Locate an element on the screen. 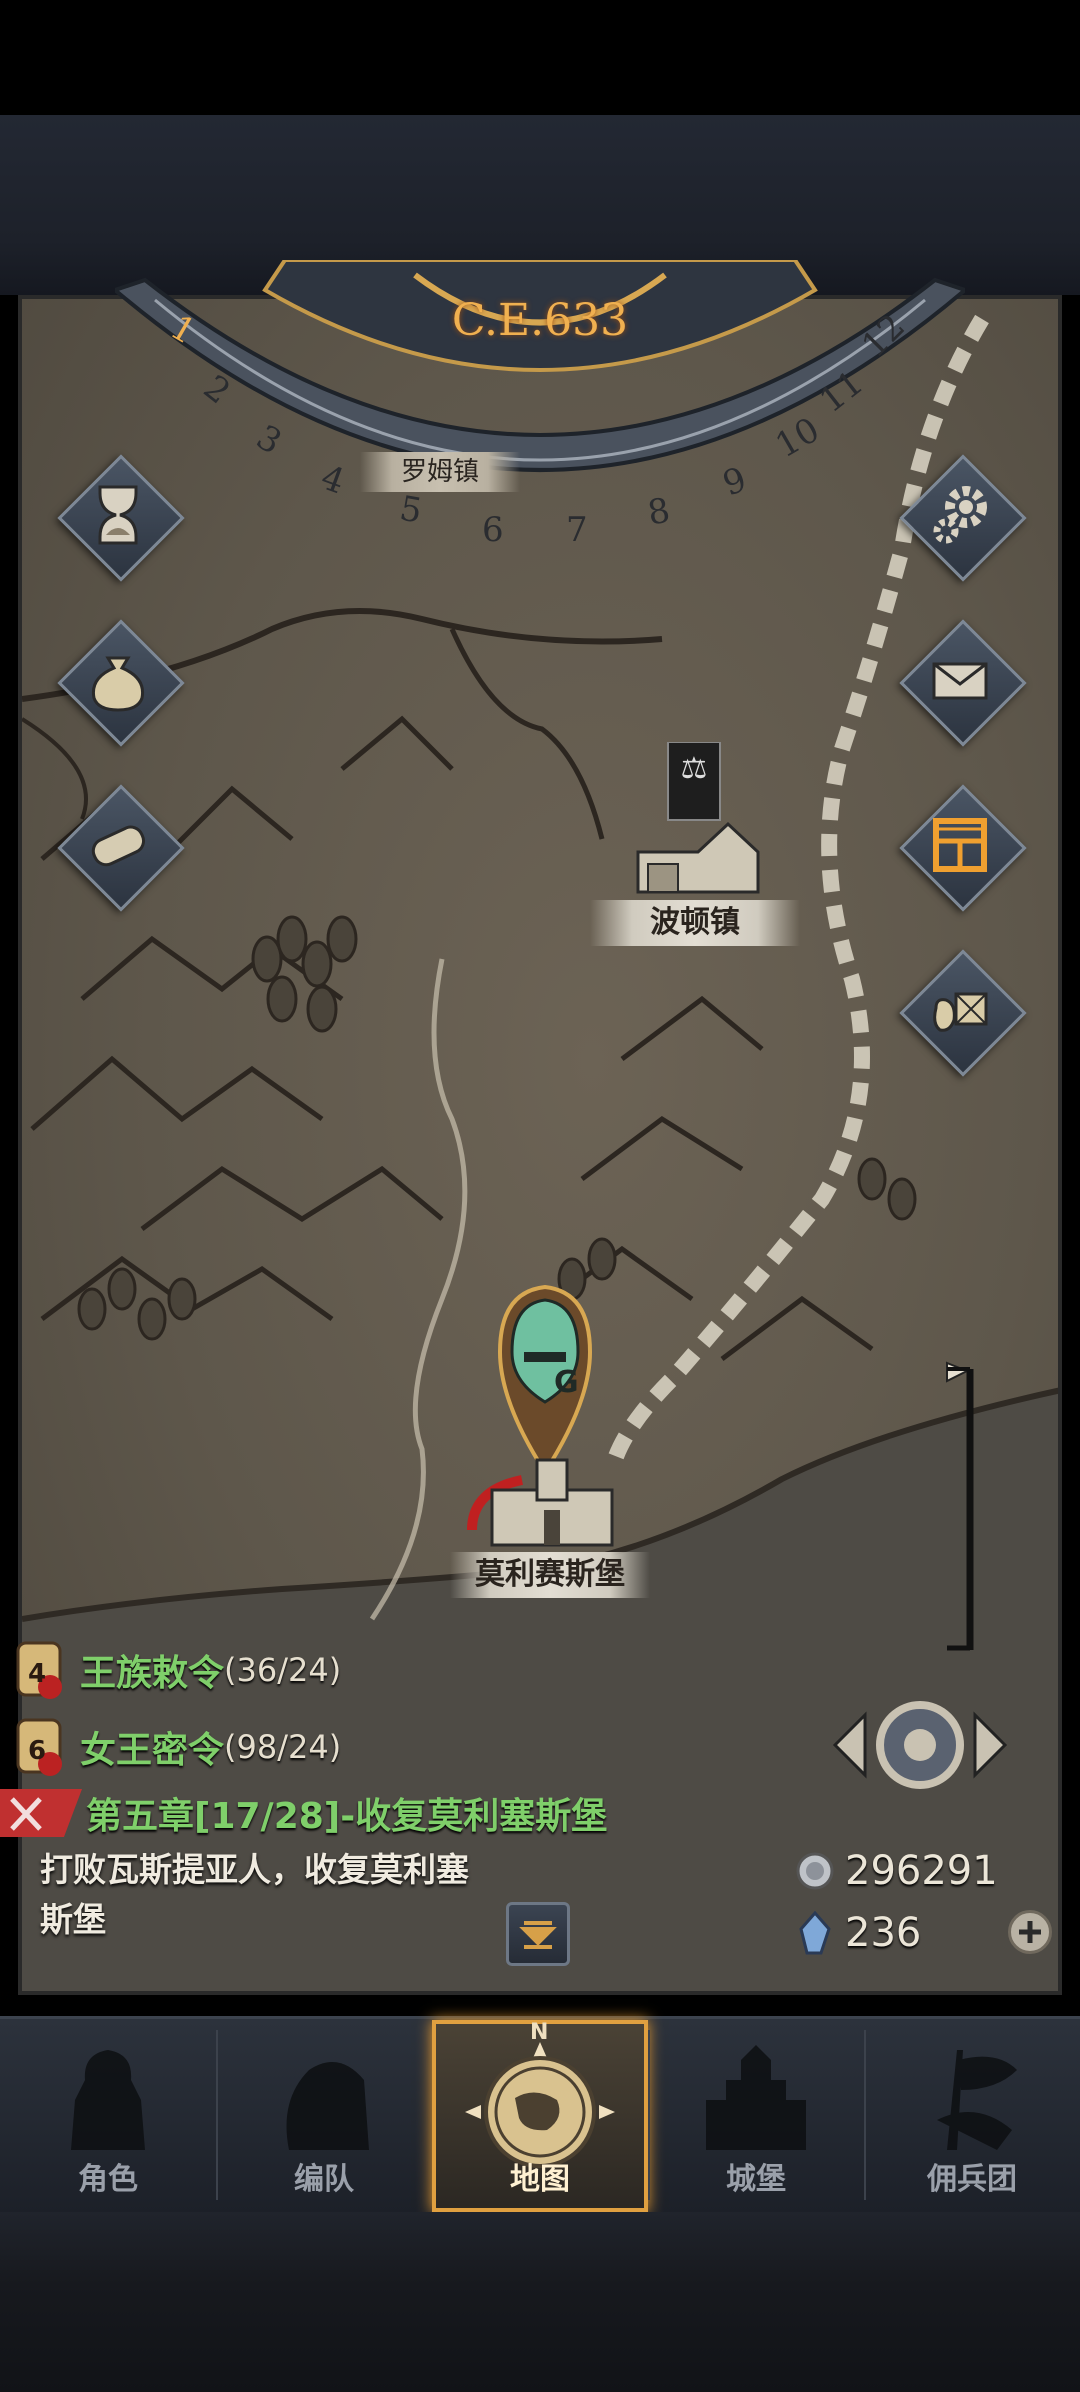 The width and height of the screenshot is (1080, 2392). tab-label: 佣兵团 is located at coordinates (972, 2179).